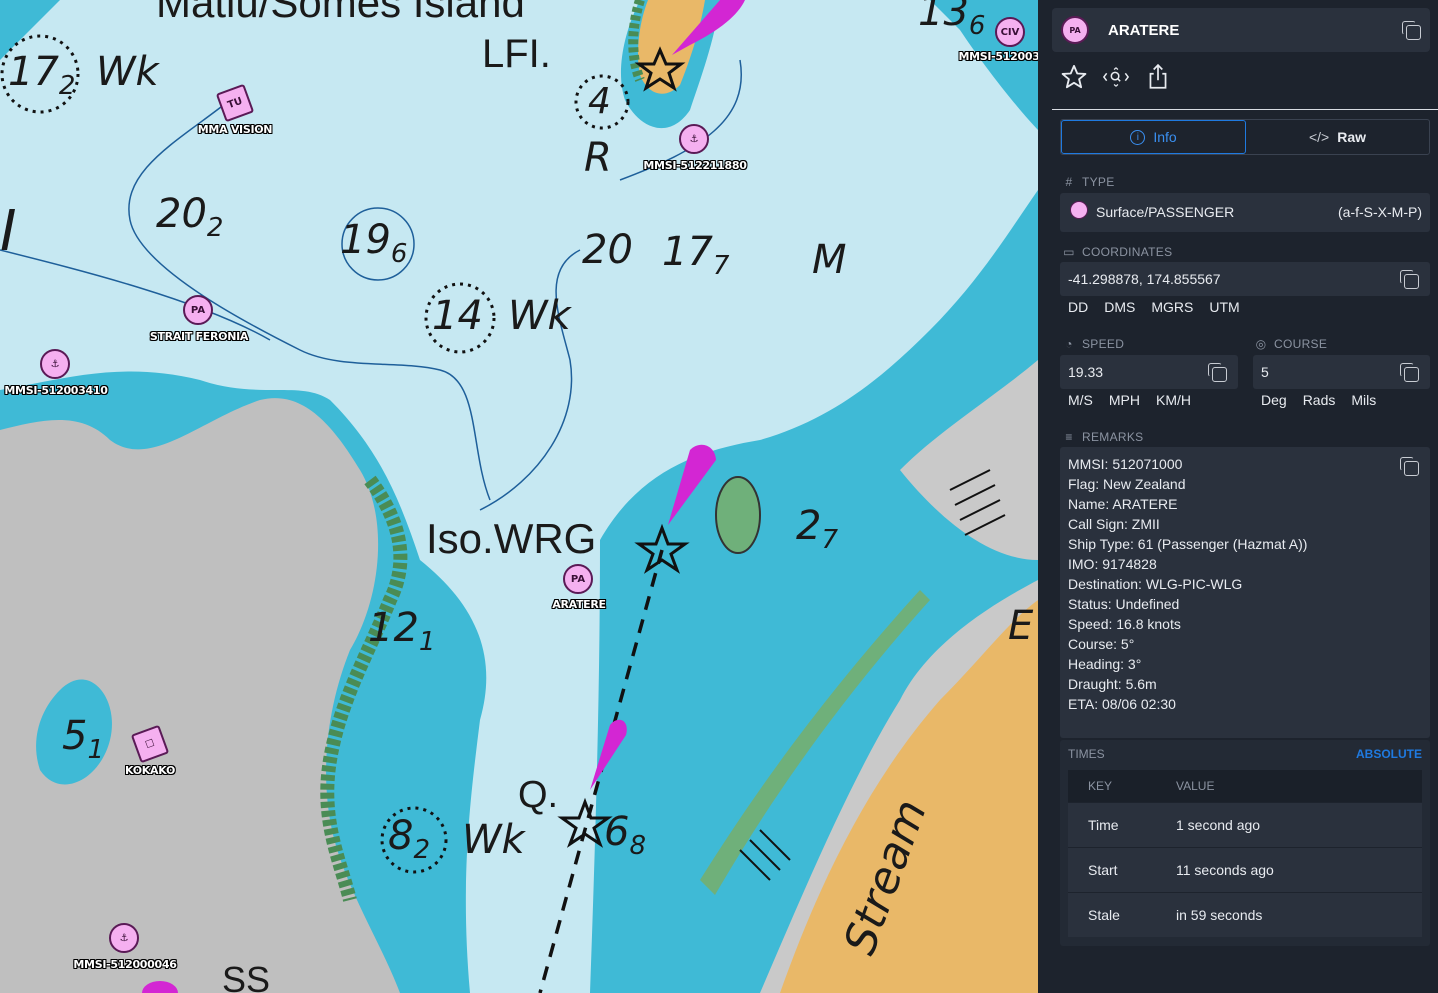 The image size is (1438, 993). Describe the element at coordinates (511, 538) in the screenshot. I see `light-iso-wrg-label: Iso.WRG` at that location.